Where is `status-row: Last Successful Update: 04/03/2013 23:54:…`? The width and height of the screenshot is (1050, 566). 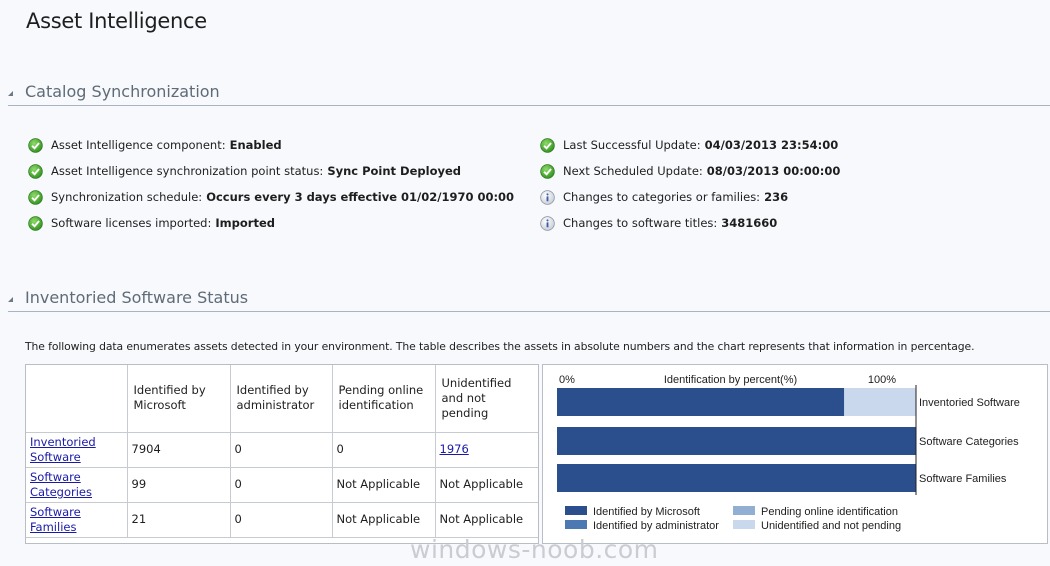
status-row: Last Successful Update: 04/03/2013 23:54:… is located at coordinates (689, 145).